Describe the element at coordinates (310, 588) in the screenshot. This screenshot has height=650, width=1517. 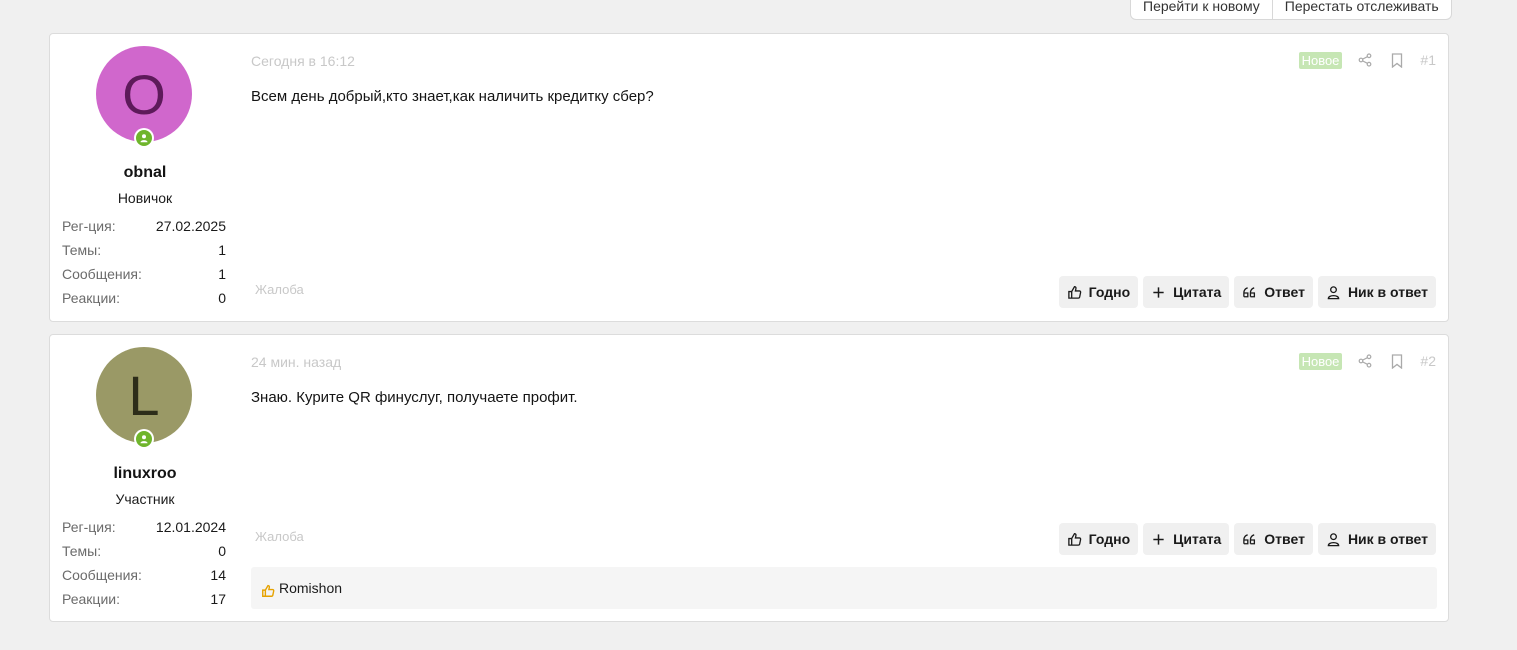
I see `reaction-user-link: Romishon` at that location.